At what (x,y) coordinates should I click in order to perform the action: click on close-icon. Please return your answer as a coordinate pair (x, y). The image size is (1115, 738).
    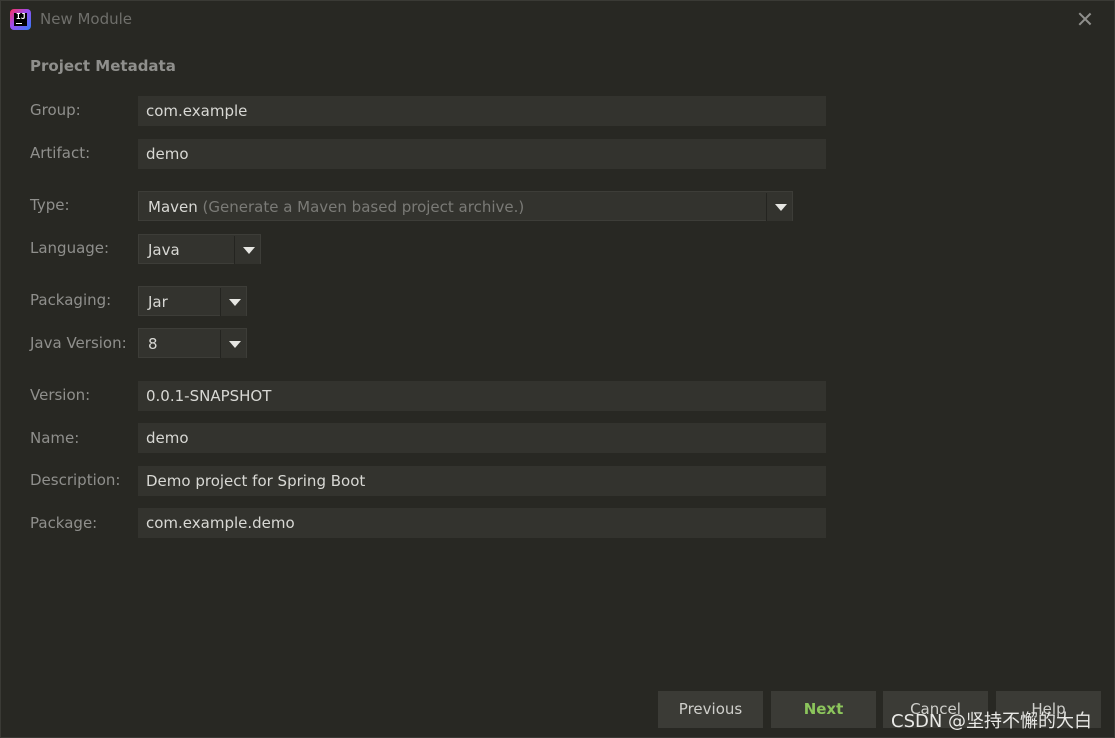
    Looking at the image, I should click on (1085, 19).